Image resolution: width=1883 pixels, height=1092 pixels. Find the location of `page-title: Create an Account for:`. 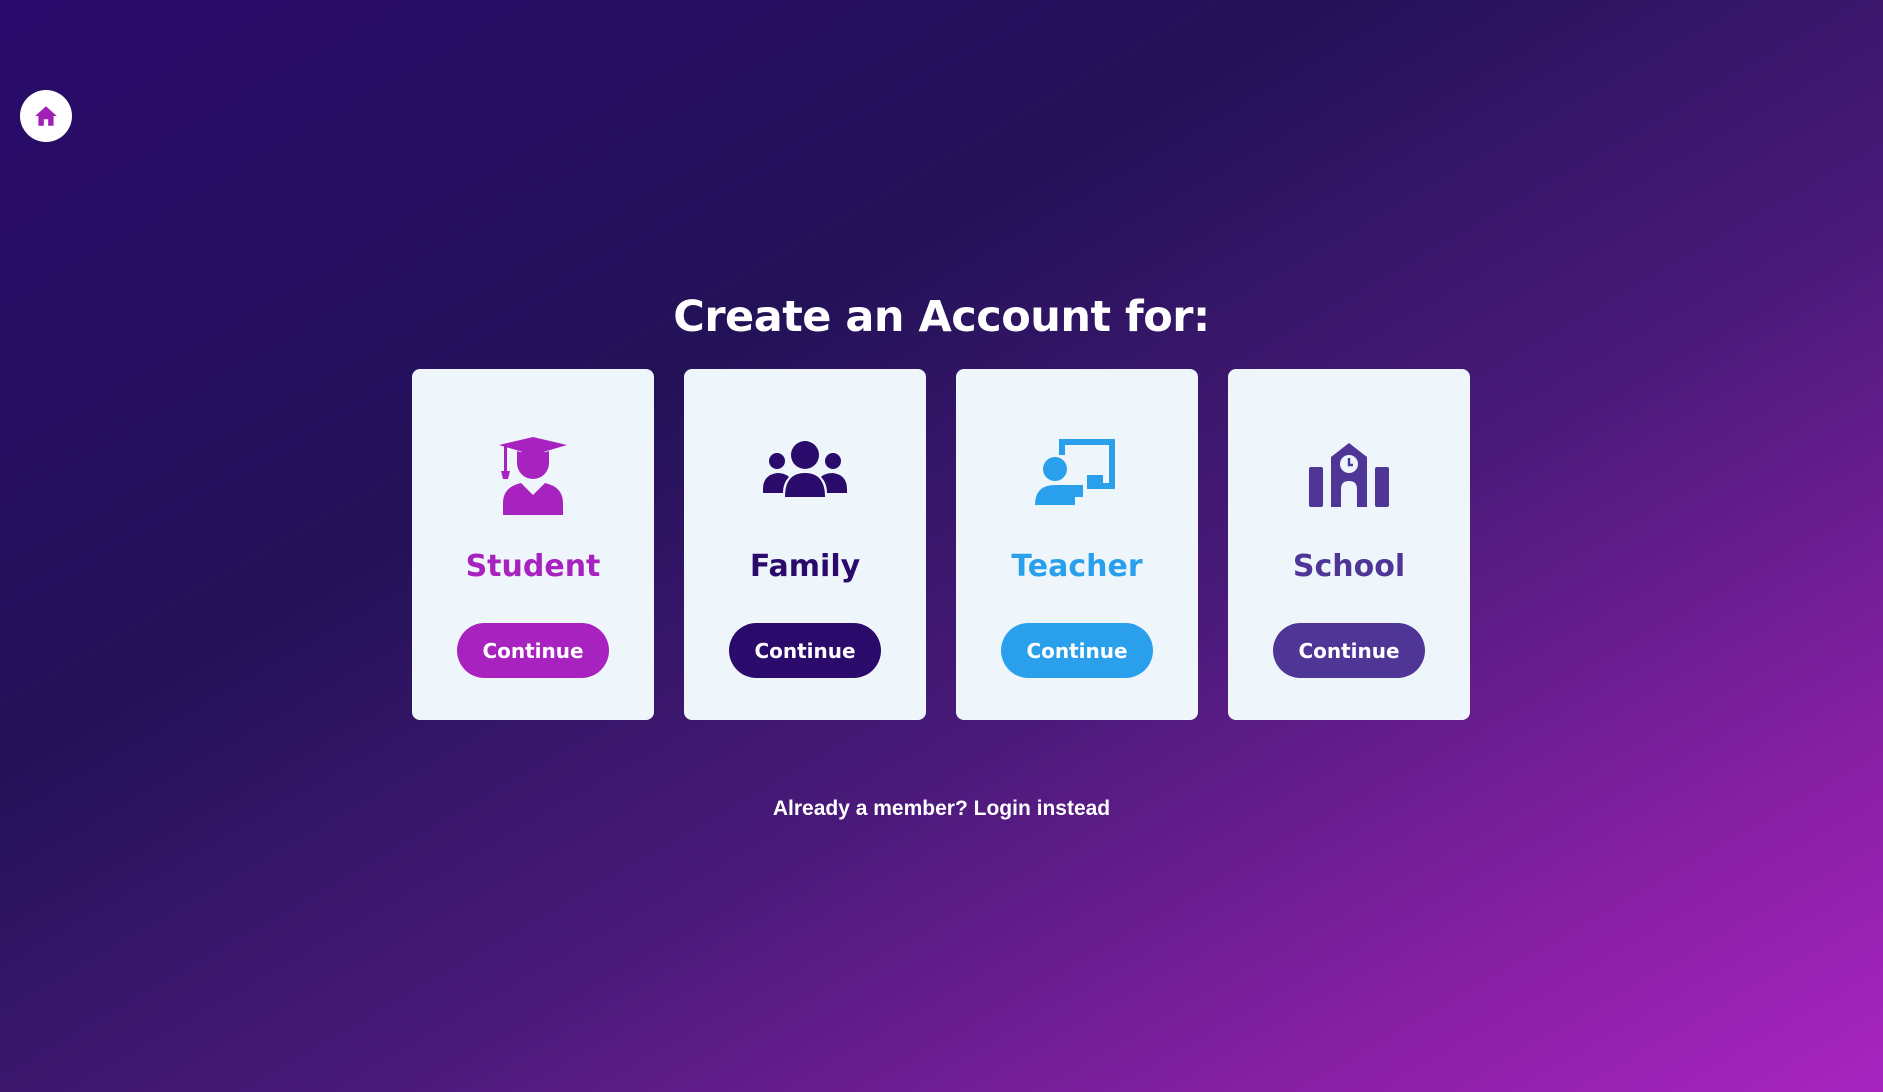

page-title: Create an Account for: is located at coordinates (941, 317).